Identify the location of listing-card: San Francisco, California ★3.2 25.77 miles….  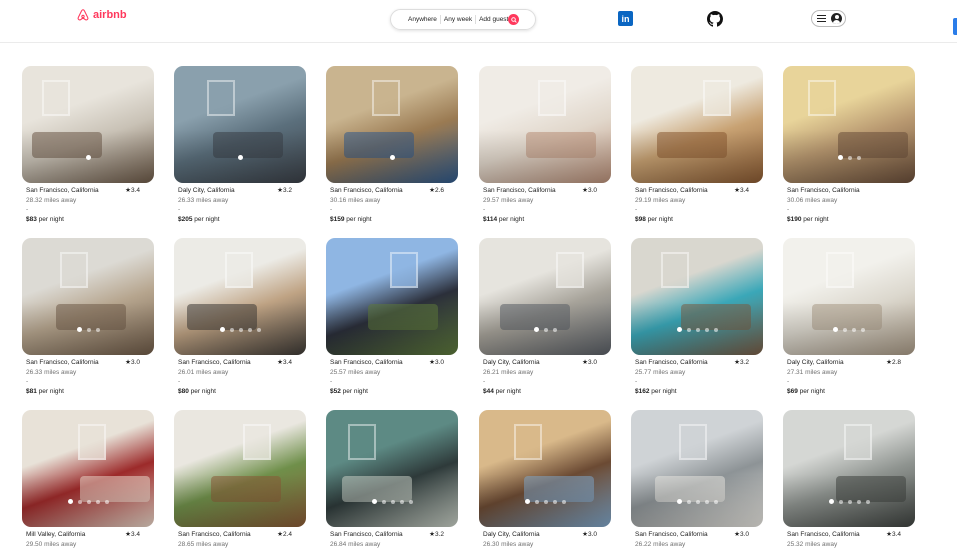
(697, 320).